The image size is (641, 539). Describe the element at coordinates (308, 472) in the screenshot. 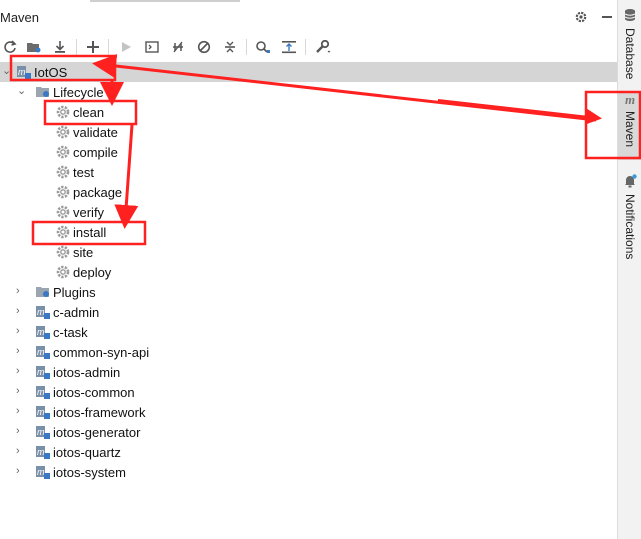

I see `tree-row-module: › m iotos-system` at that location.